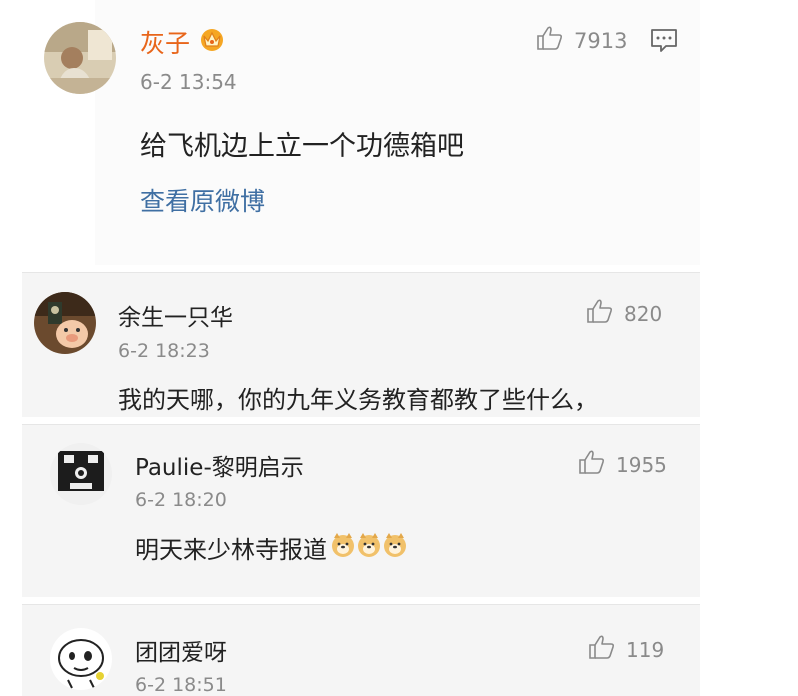 Image resolution: width=798 pixels, height=696 pixels. I want to click on comment-content: 我的天哪，你的九年义务教育都教了些什么，, so click(358, 400).